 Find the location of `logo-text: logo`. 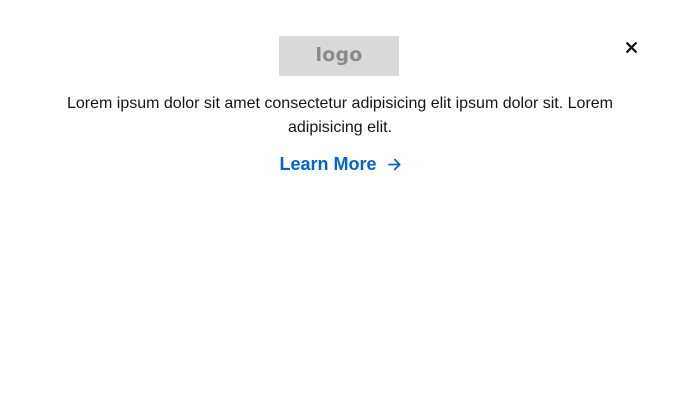

logo-text: logo is located at coordinates (339, 54).